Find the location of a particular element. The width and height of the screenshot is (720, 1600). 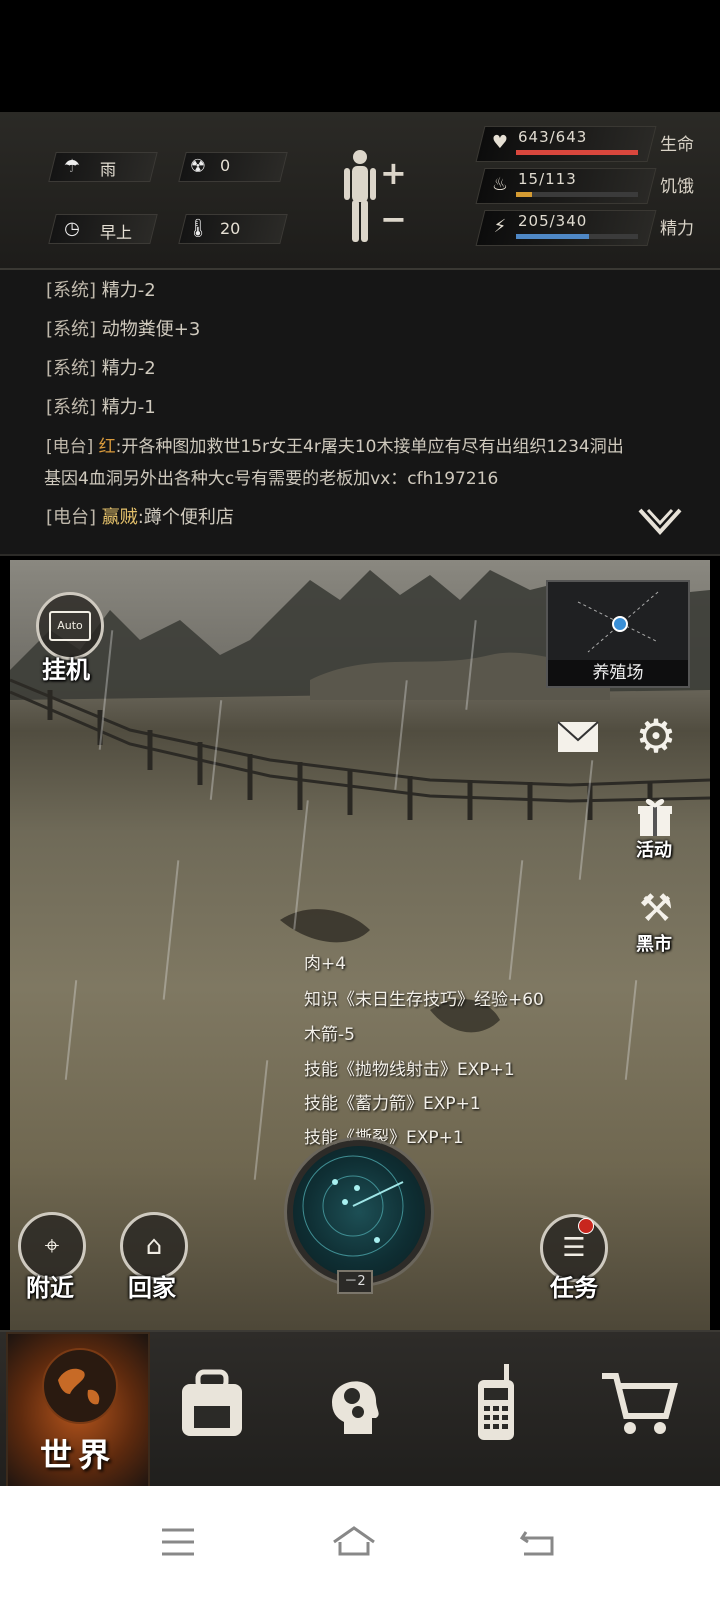

reward-message: 知识《末日生存技巧》经验+60 is located at coordinates (424, 1000).